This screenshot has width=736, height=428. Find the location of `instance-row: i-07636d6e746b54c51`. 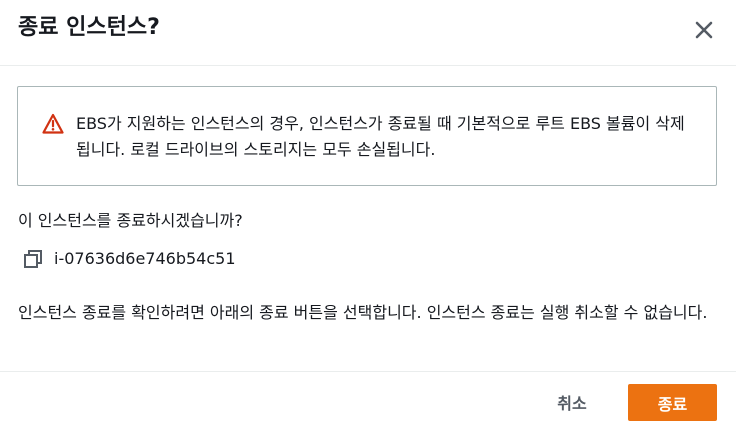

instance-row: i-07636d6e746b54c51 is located at coordinates (129, 259).